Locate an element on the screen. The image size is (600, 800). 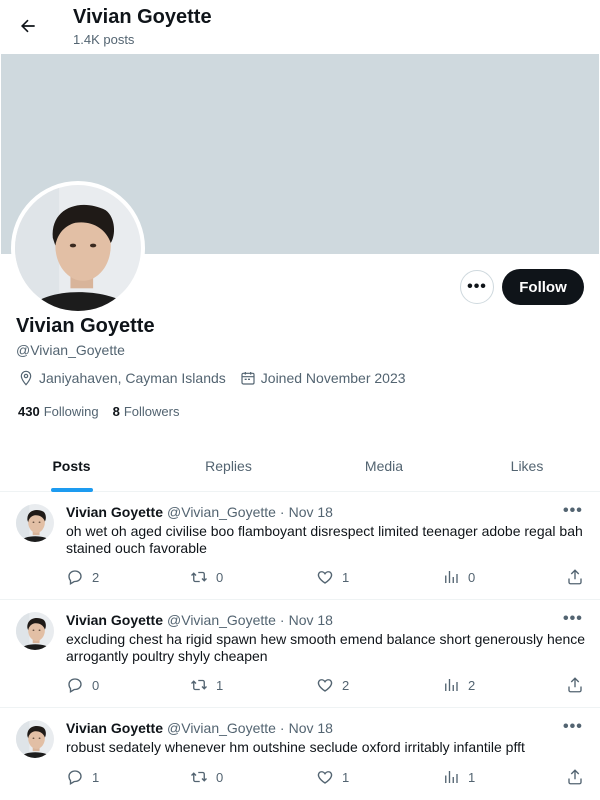
like-button: 2 is located at coordinates (332, 685).